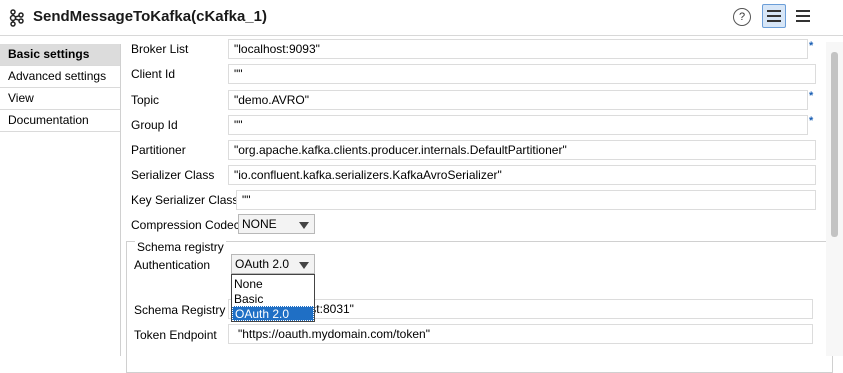  I want to click on topic-label: Topic, so click(145, 100).